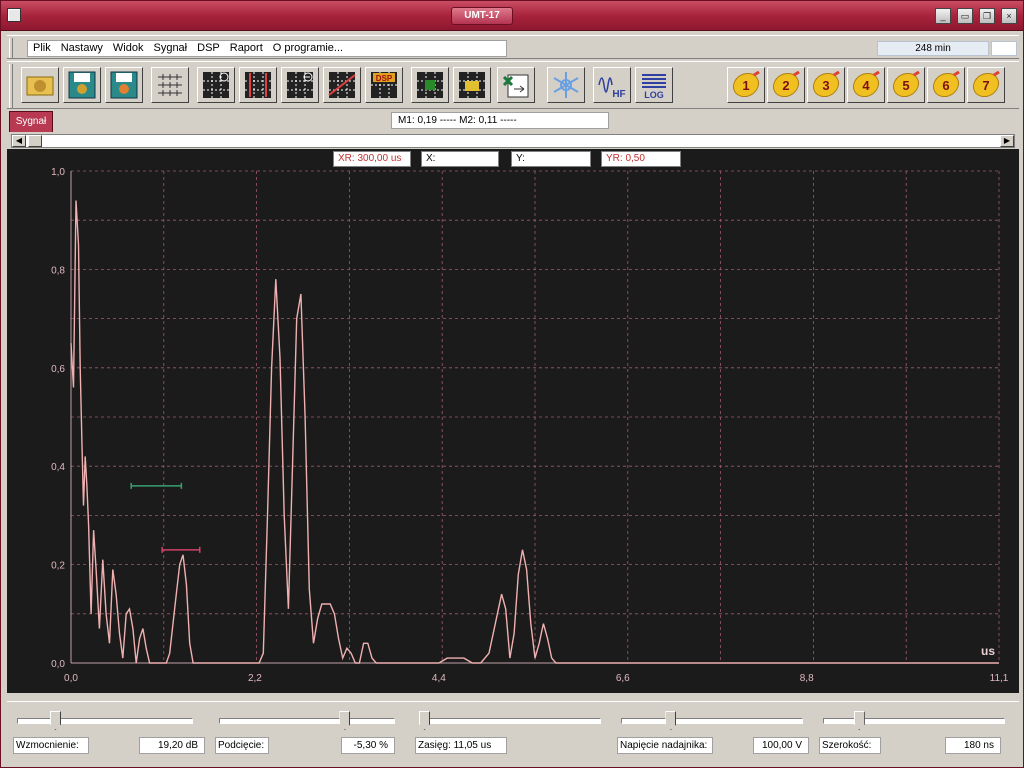  I want to click on envelope-button, so click(430, 85).